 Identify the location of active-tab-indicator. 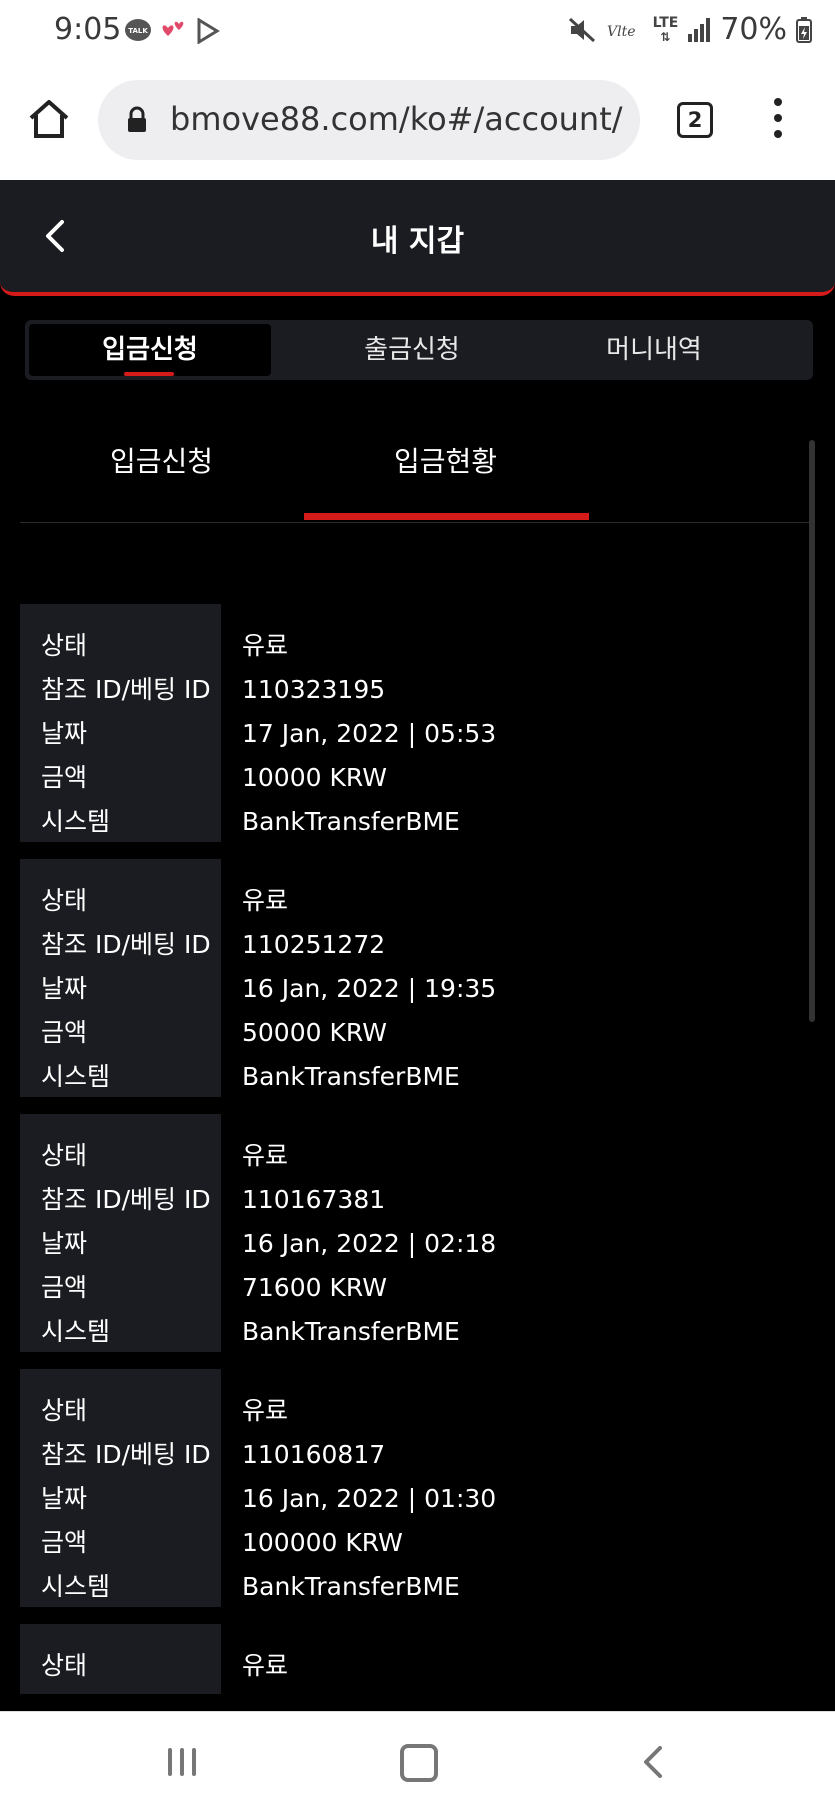
(149, 374).